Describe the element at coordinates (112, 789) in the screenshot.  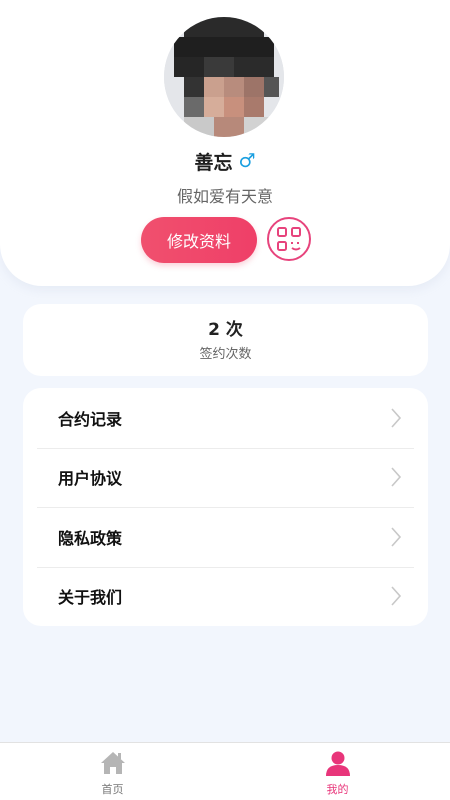
I see `tab-label: 首页` at that location.